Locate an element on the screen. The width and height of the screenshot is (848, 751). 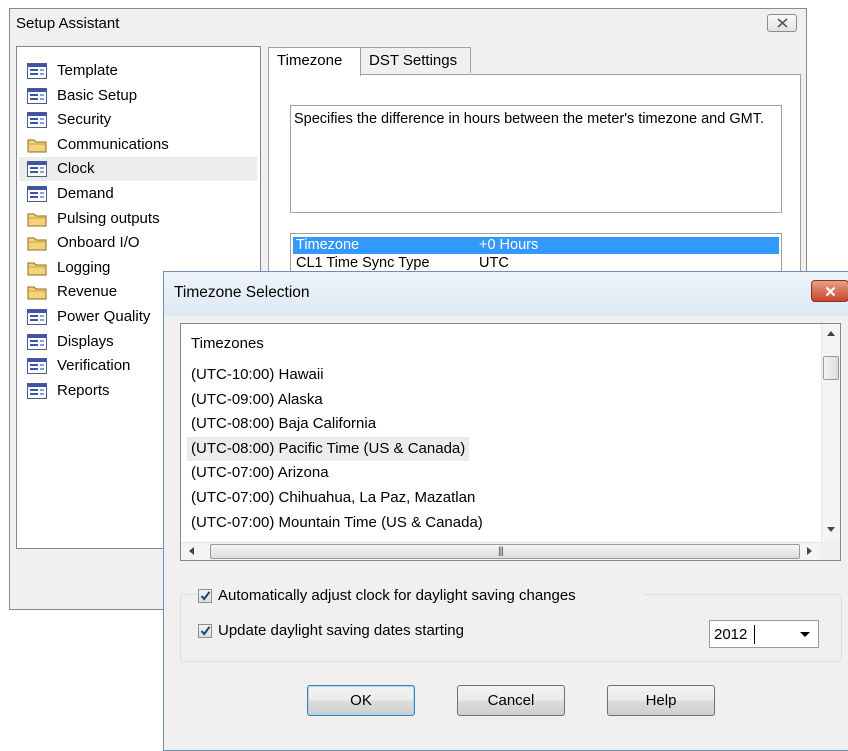
tree-item-label: Security is located at coordinates (84, 120).